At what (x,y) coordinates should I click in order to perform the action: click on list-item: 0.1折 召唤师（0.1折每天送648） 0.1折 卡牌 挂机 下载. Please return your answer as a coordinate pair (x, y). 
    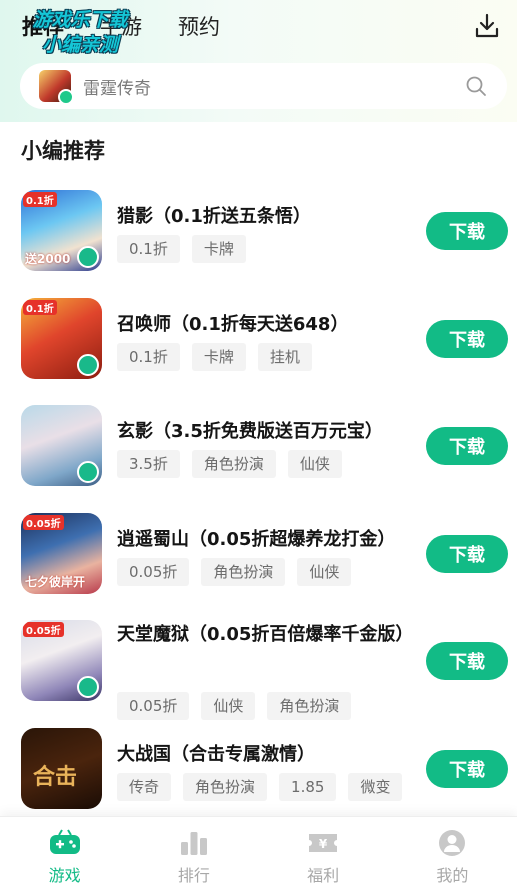
    Looking at the image, I should click on (258, 344).